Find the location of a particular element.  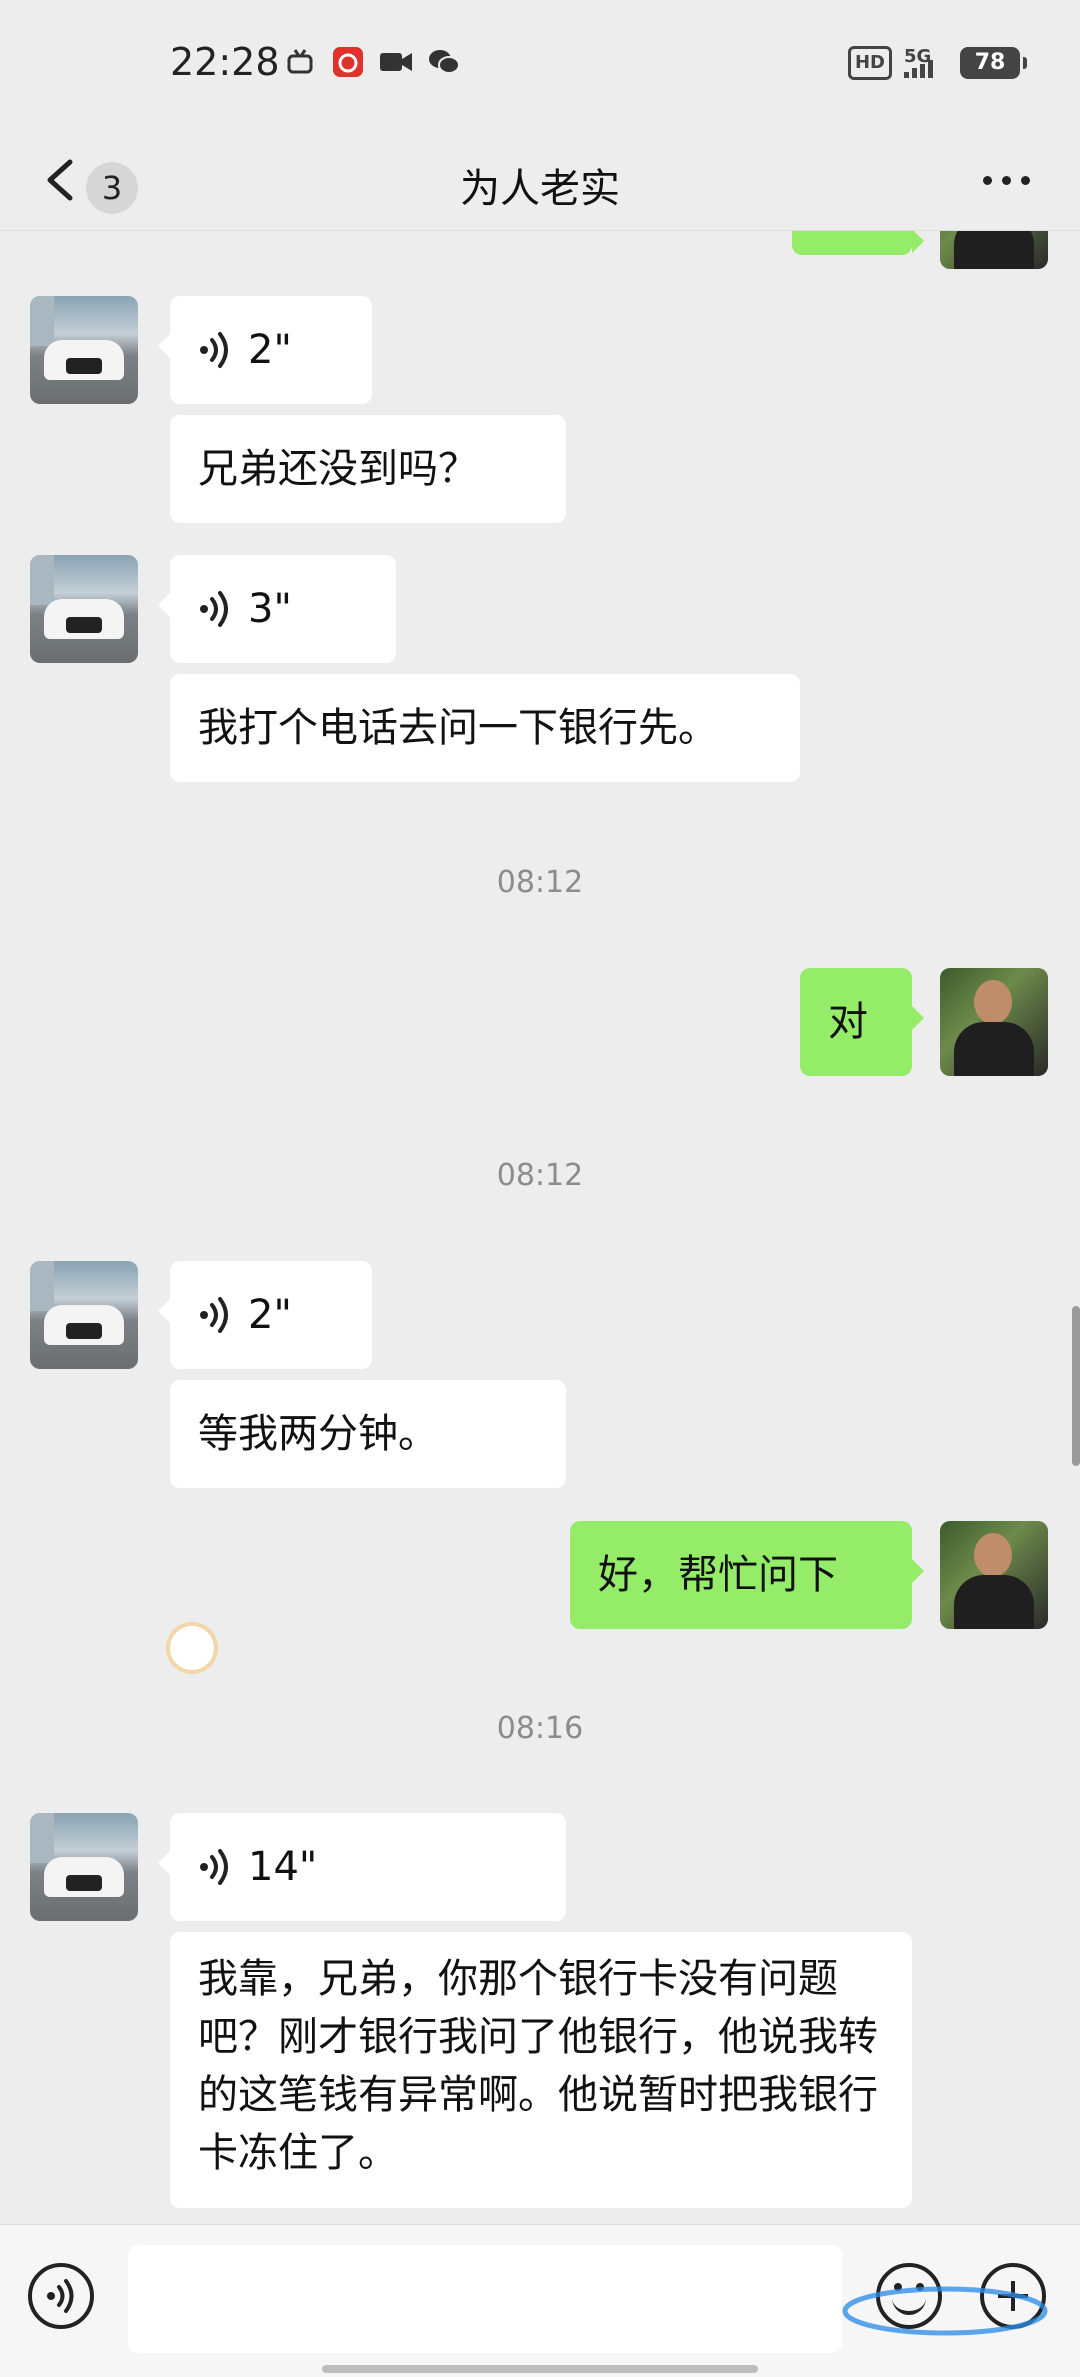

scrollbar is located at coordinates (1076, 1386).